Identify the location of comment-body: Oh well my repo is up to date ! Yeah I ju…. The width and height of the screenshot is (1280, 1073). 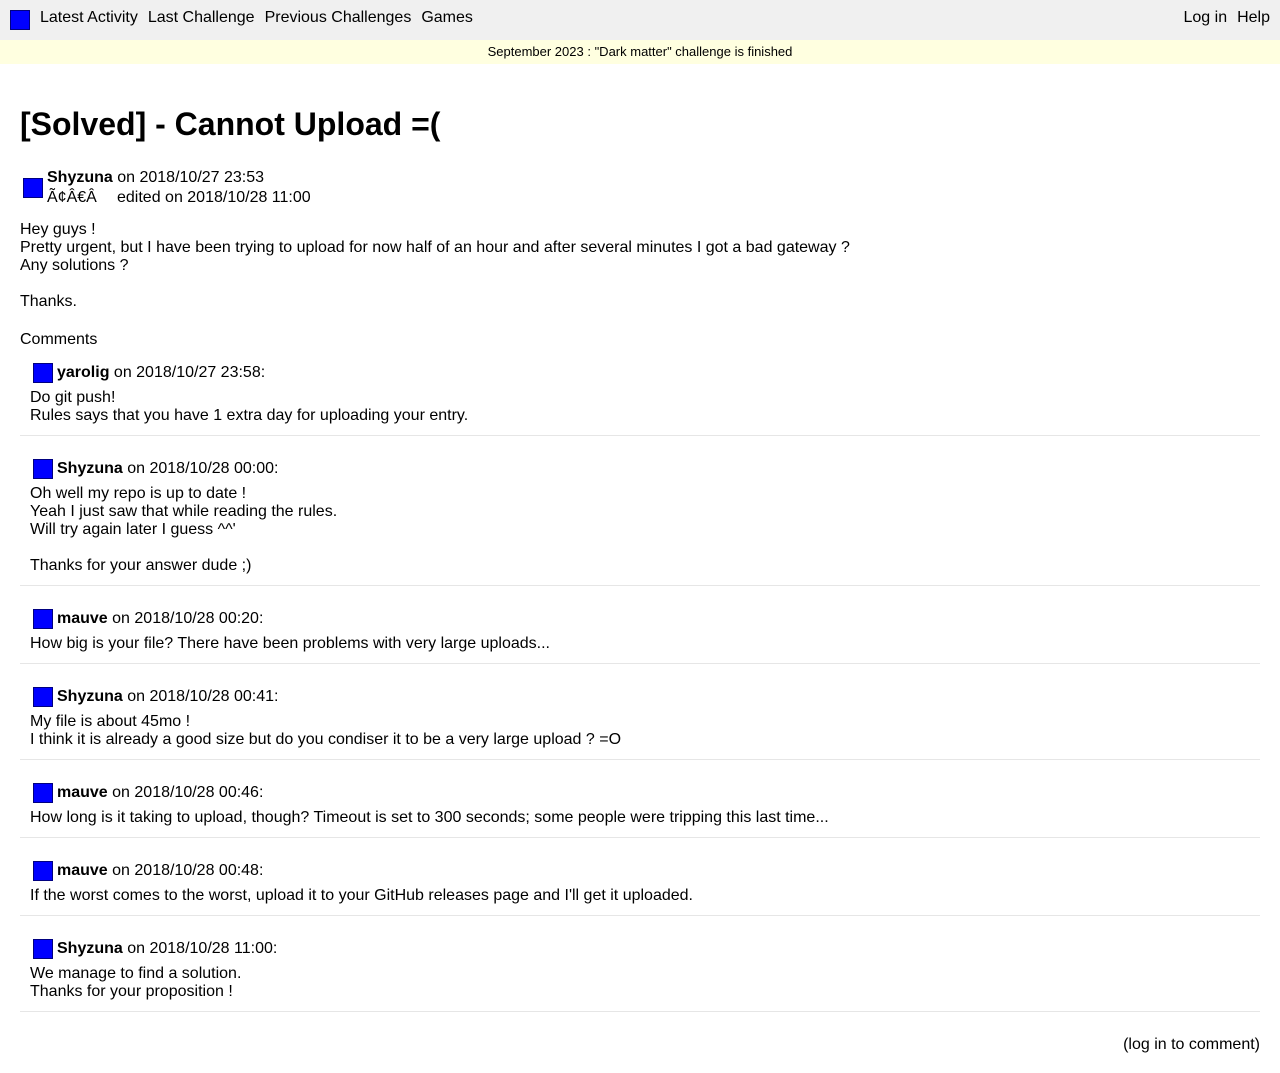
(640, 530).